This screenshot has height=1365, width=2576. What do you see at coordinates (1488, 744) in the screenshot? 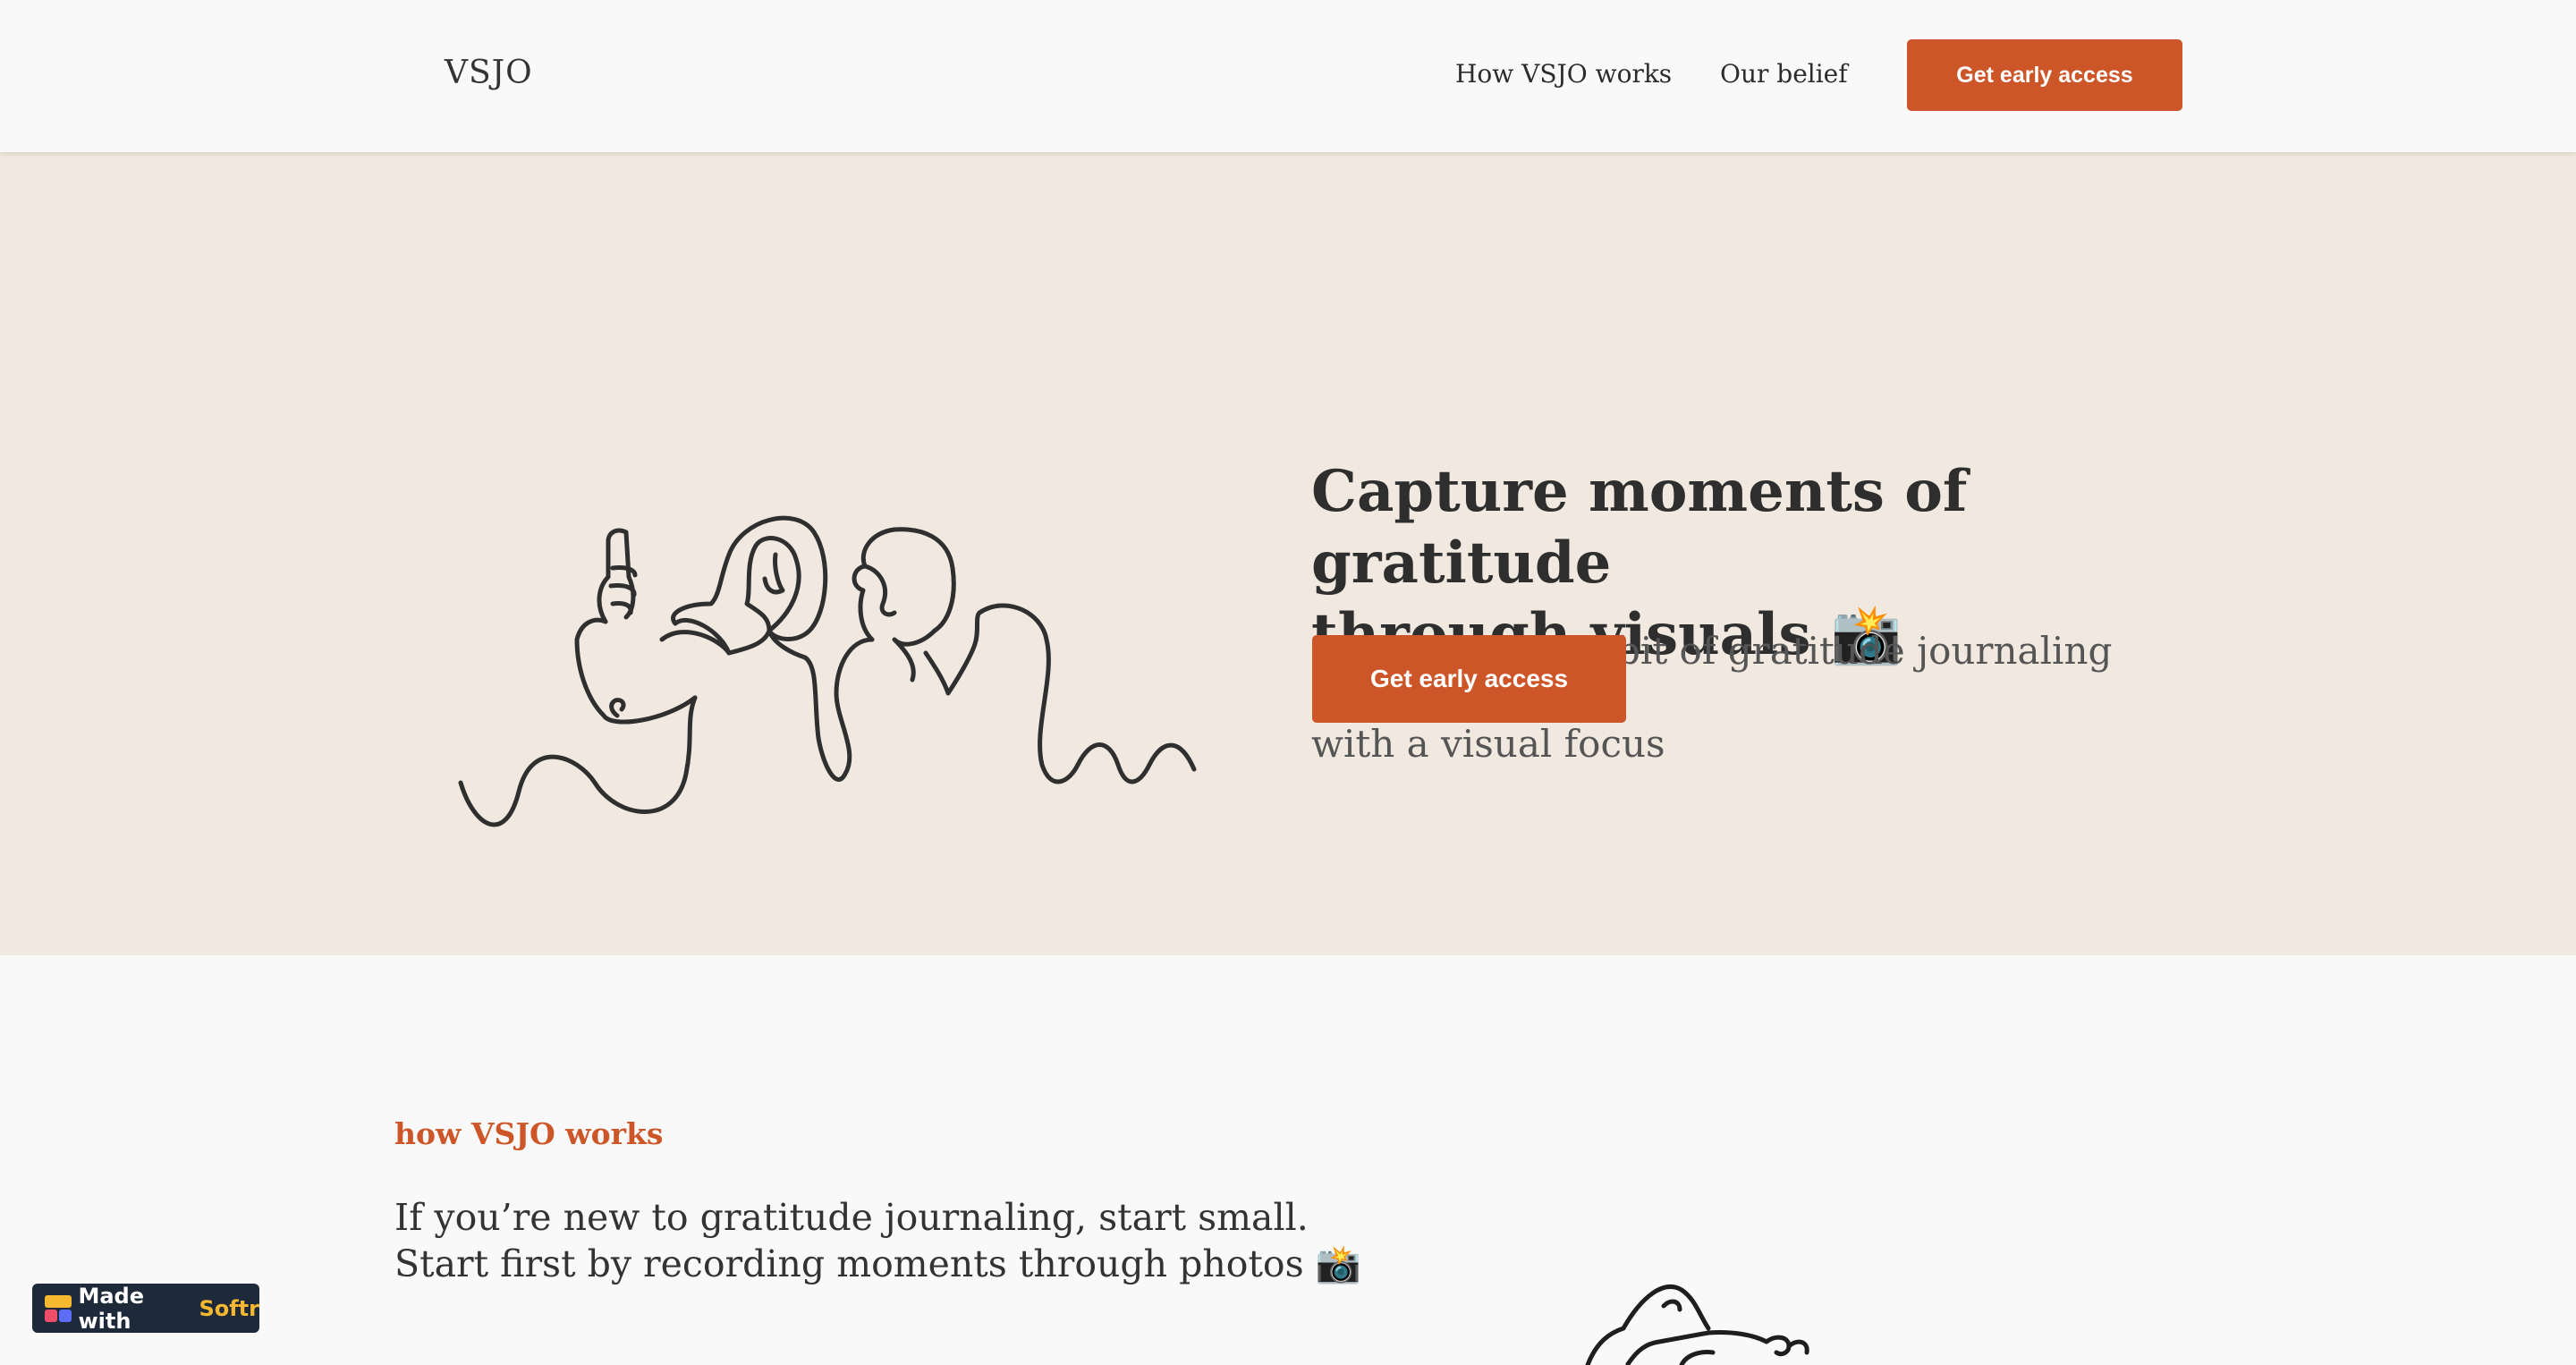
I see `hero-subtitle-line-2: with a visual focus` at bounding box center [1488, 744].